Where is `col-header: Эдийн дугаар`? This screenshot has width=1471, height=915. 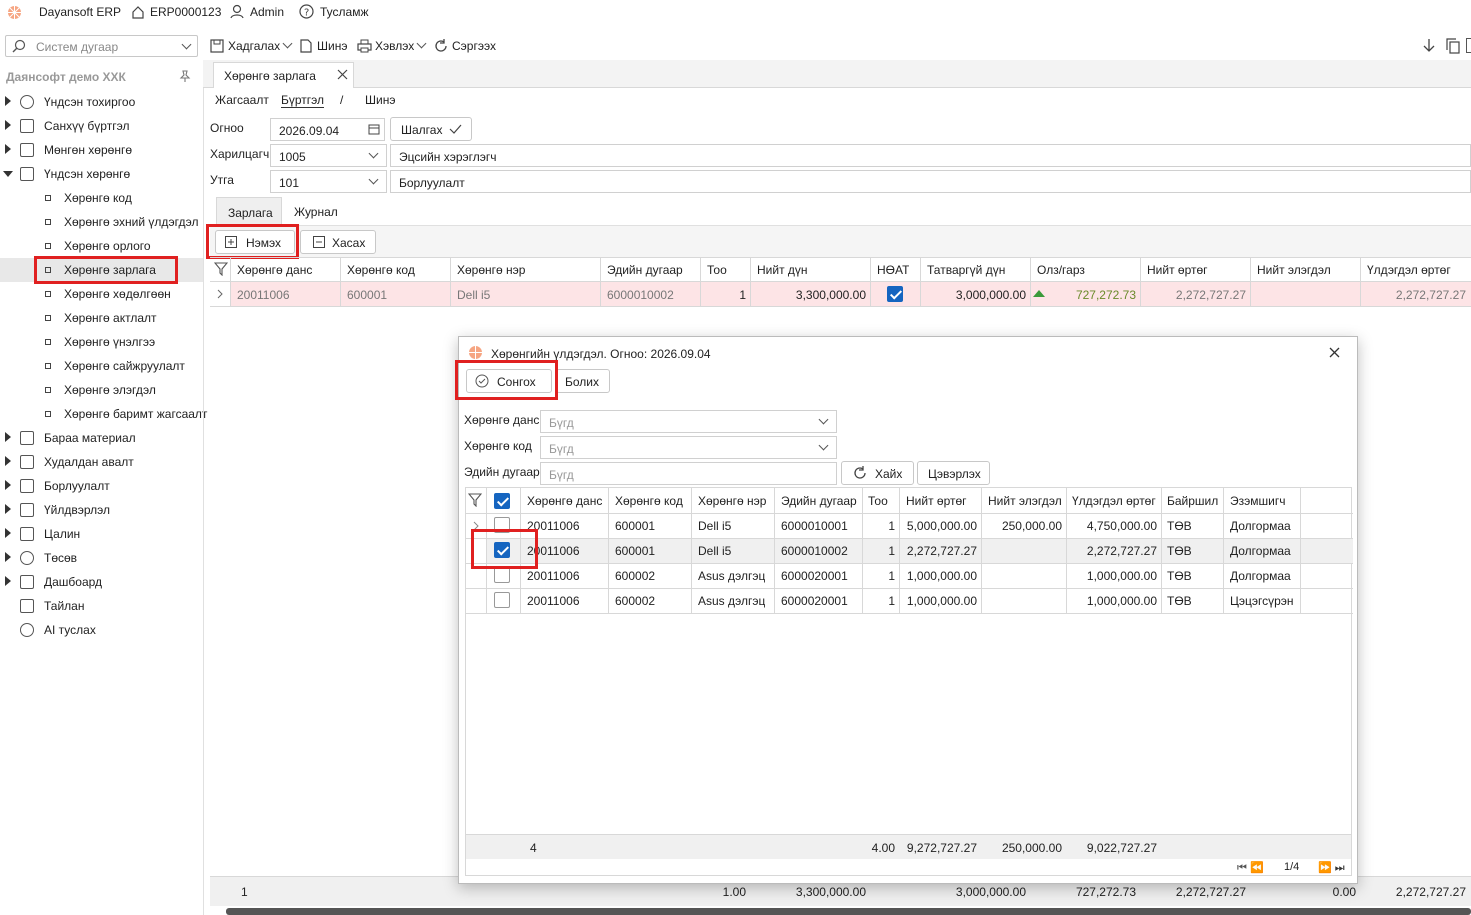 col-header: Эдийн дугаар is located at coordinates (645, 270).